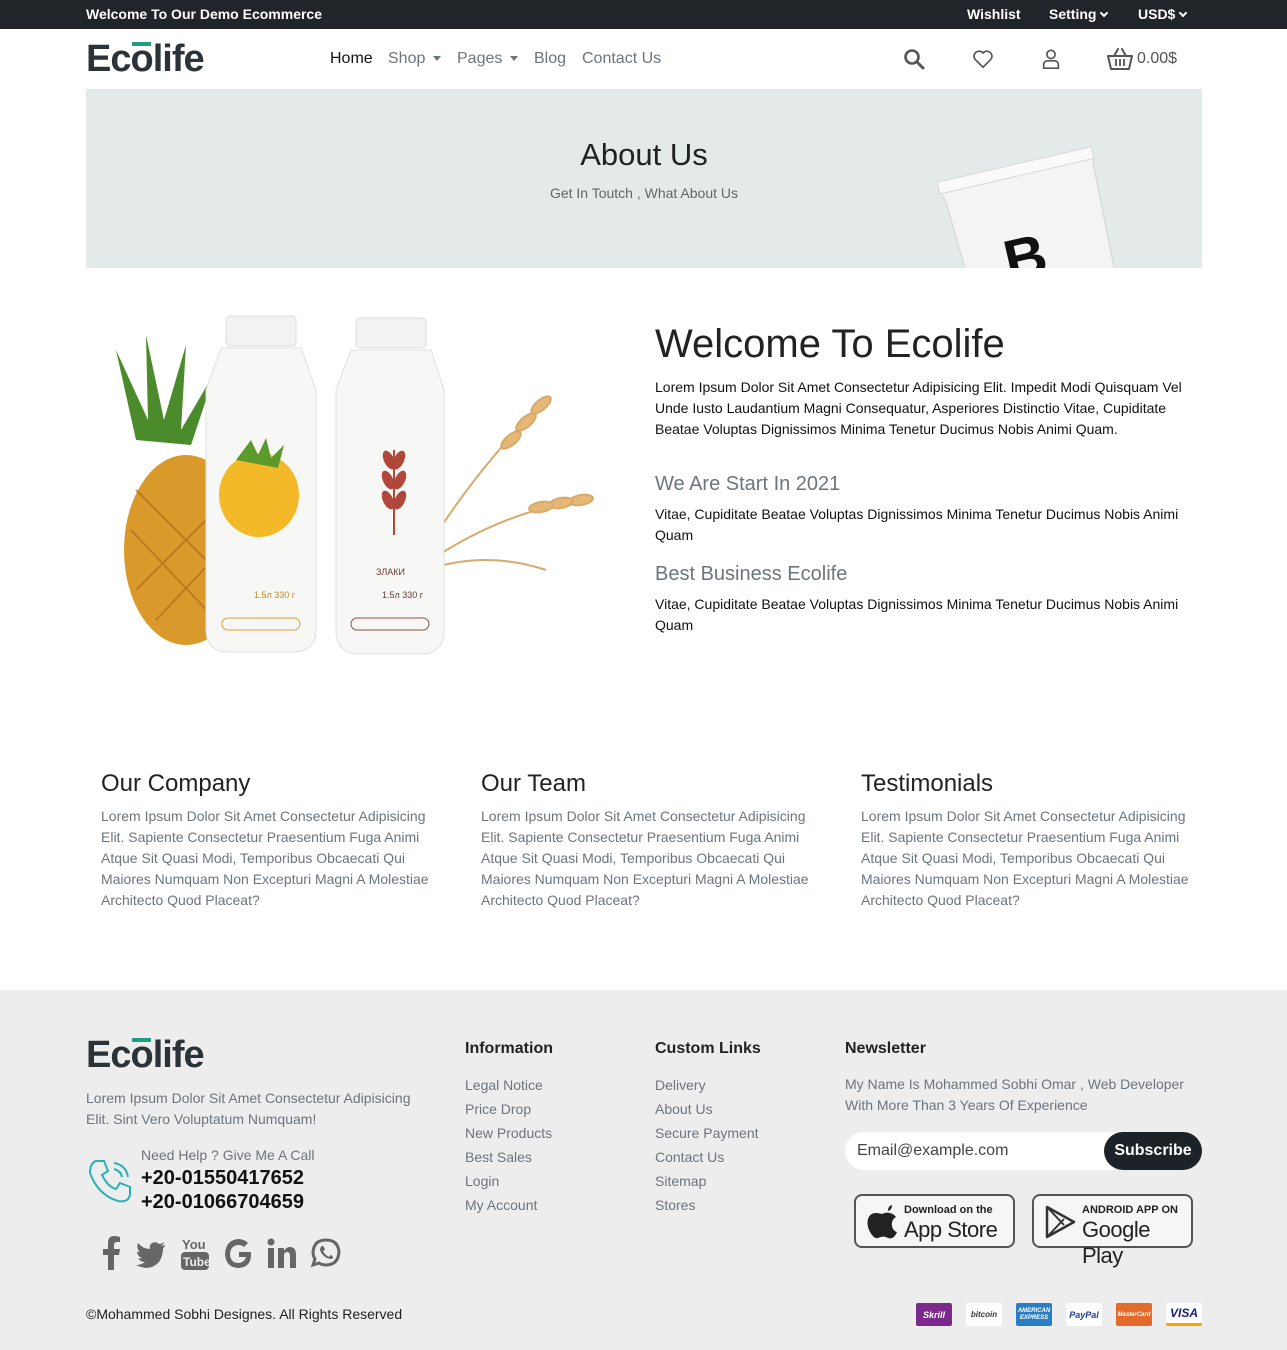  I want to click on linkedin-icon, so click(282, 1255).